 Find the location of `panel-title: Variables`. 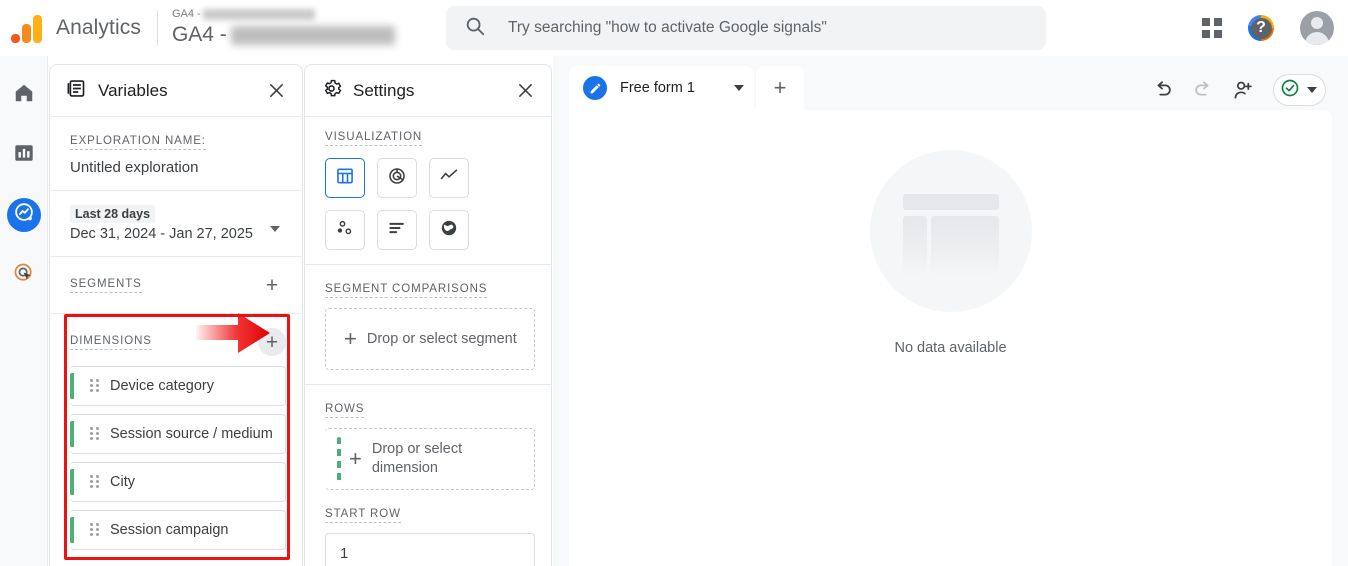

panel-title: Variables is located at coordinates (133, 90).